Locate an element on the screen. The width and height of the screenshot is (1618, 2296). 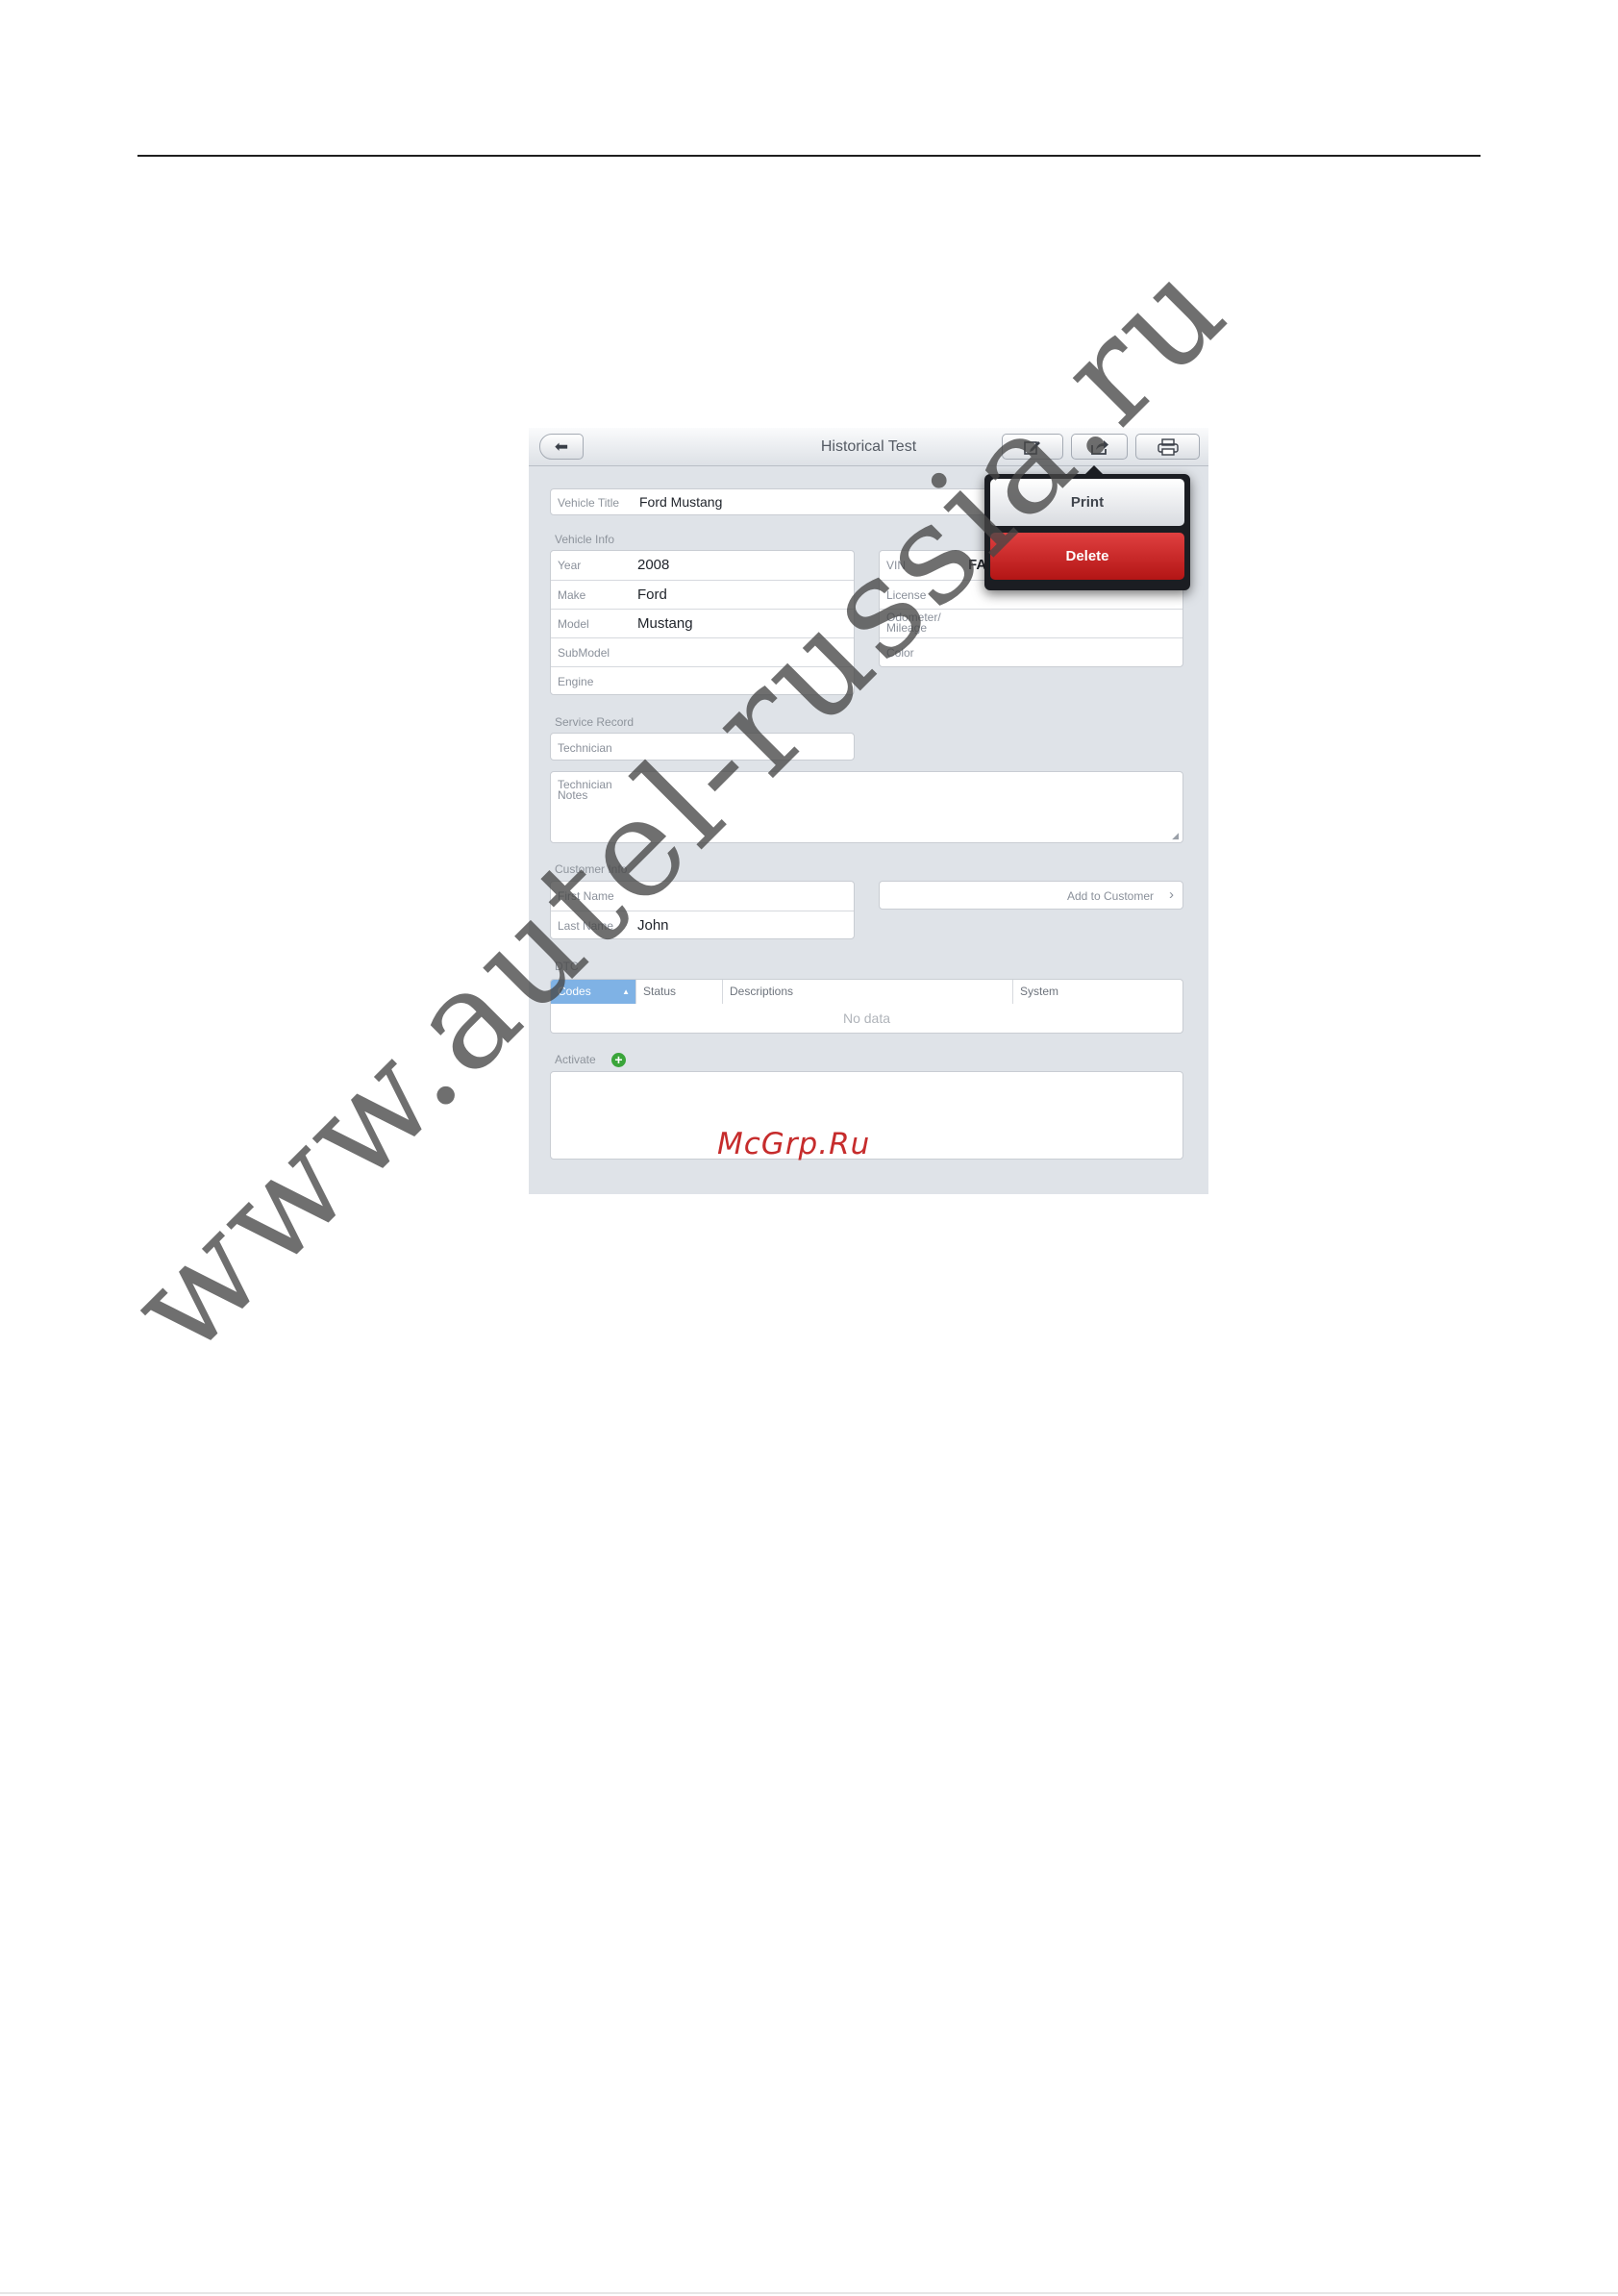
add-to-customer-label: Add to Customer is located at coordinates (1110, 896).